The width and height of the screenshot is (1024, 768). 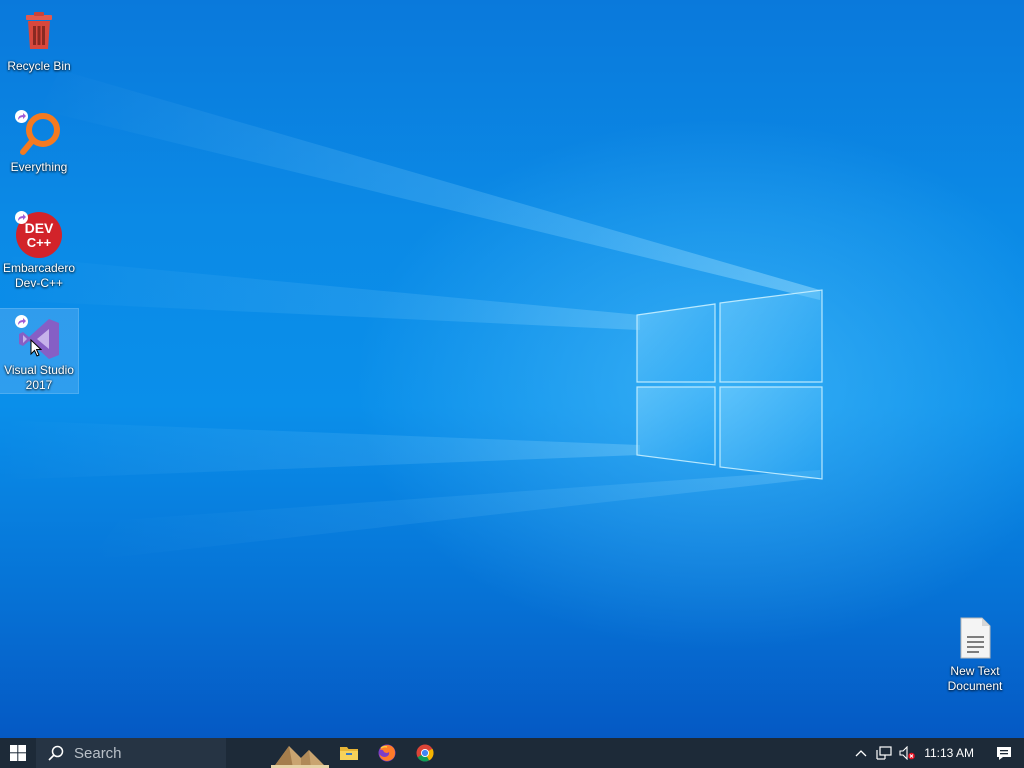 What do you see at coordinates (39, 139) in the screenshot?
I see `desktop-icon-everything: Everything` at bounding box center [39, 139].